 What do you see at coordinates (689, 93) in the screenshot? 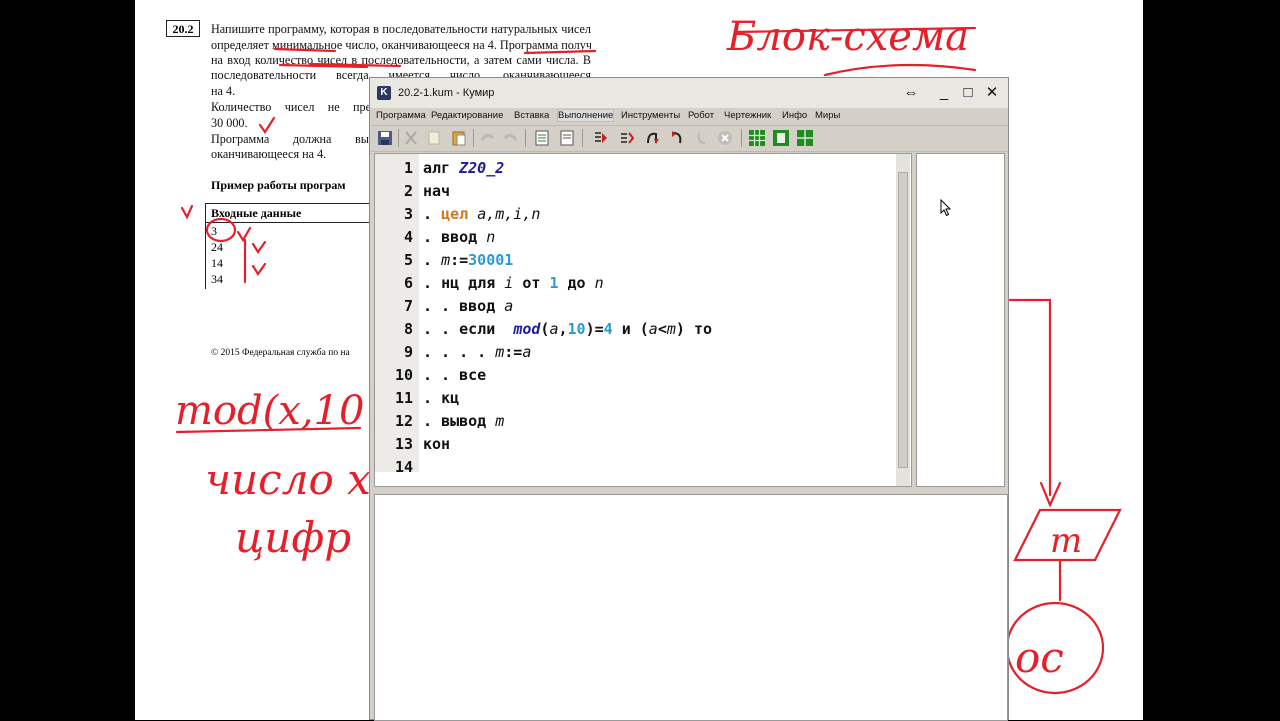
I see `title-bar: K 20.2-1.kum - Кумир ⇔ _ □ ✕` at bounding box center [689, 93].